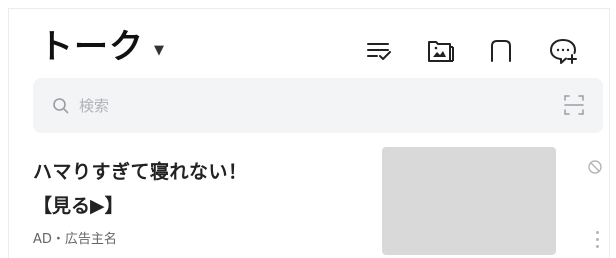 Image resolution: width=616 pixels, height=258 pixels. Describe the element at coordinates (441, 51) in the screenshot. I see `album-folder-icon` at that location.